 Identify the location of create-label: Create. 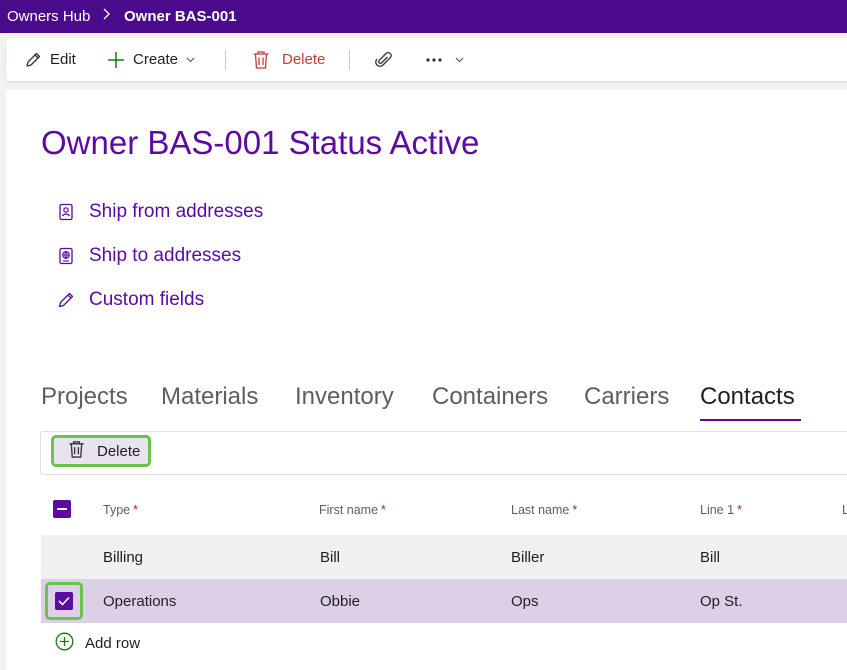
(156, 59).